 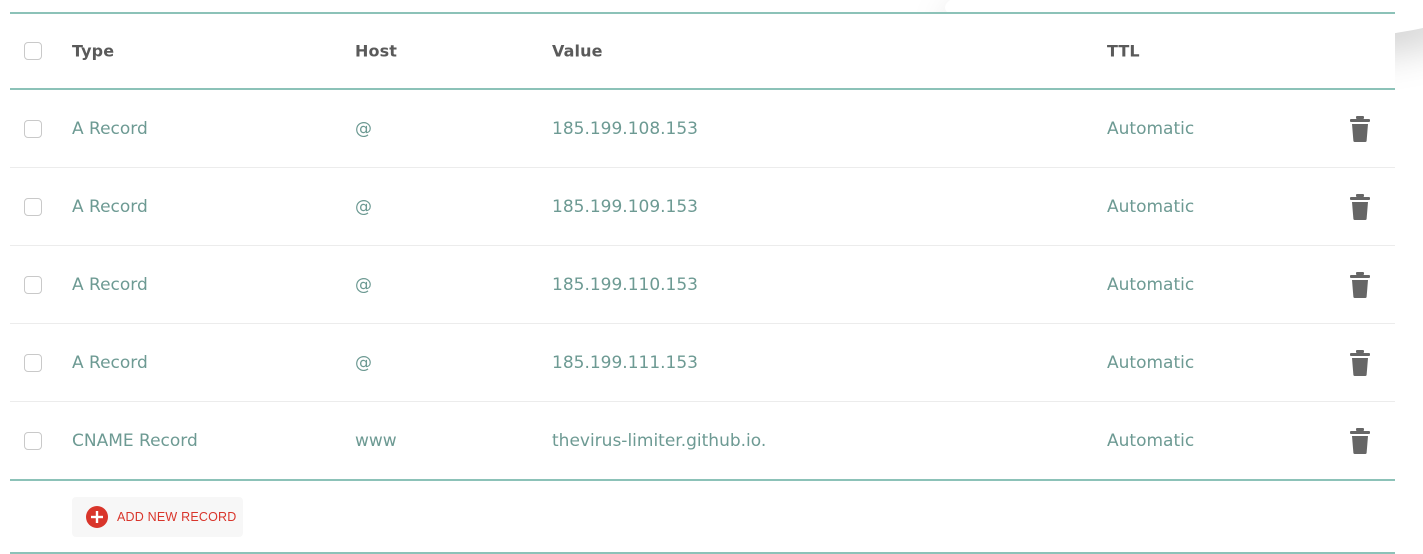 I want to click on record-value: 185.199.109.153, so click(x=625, y=207).